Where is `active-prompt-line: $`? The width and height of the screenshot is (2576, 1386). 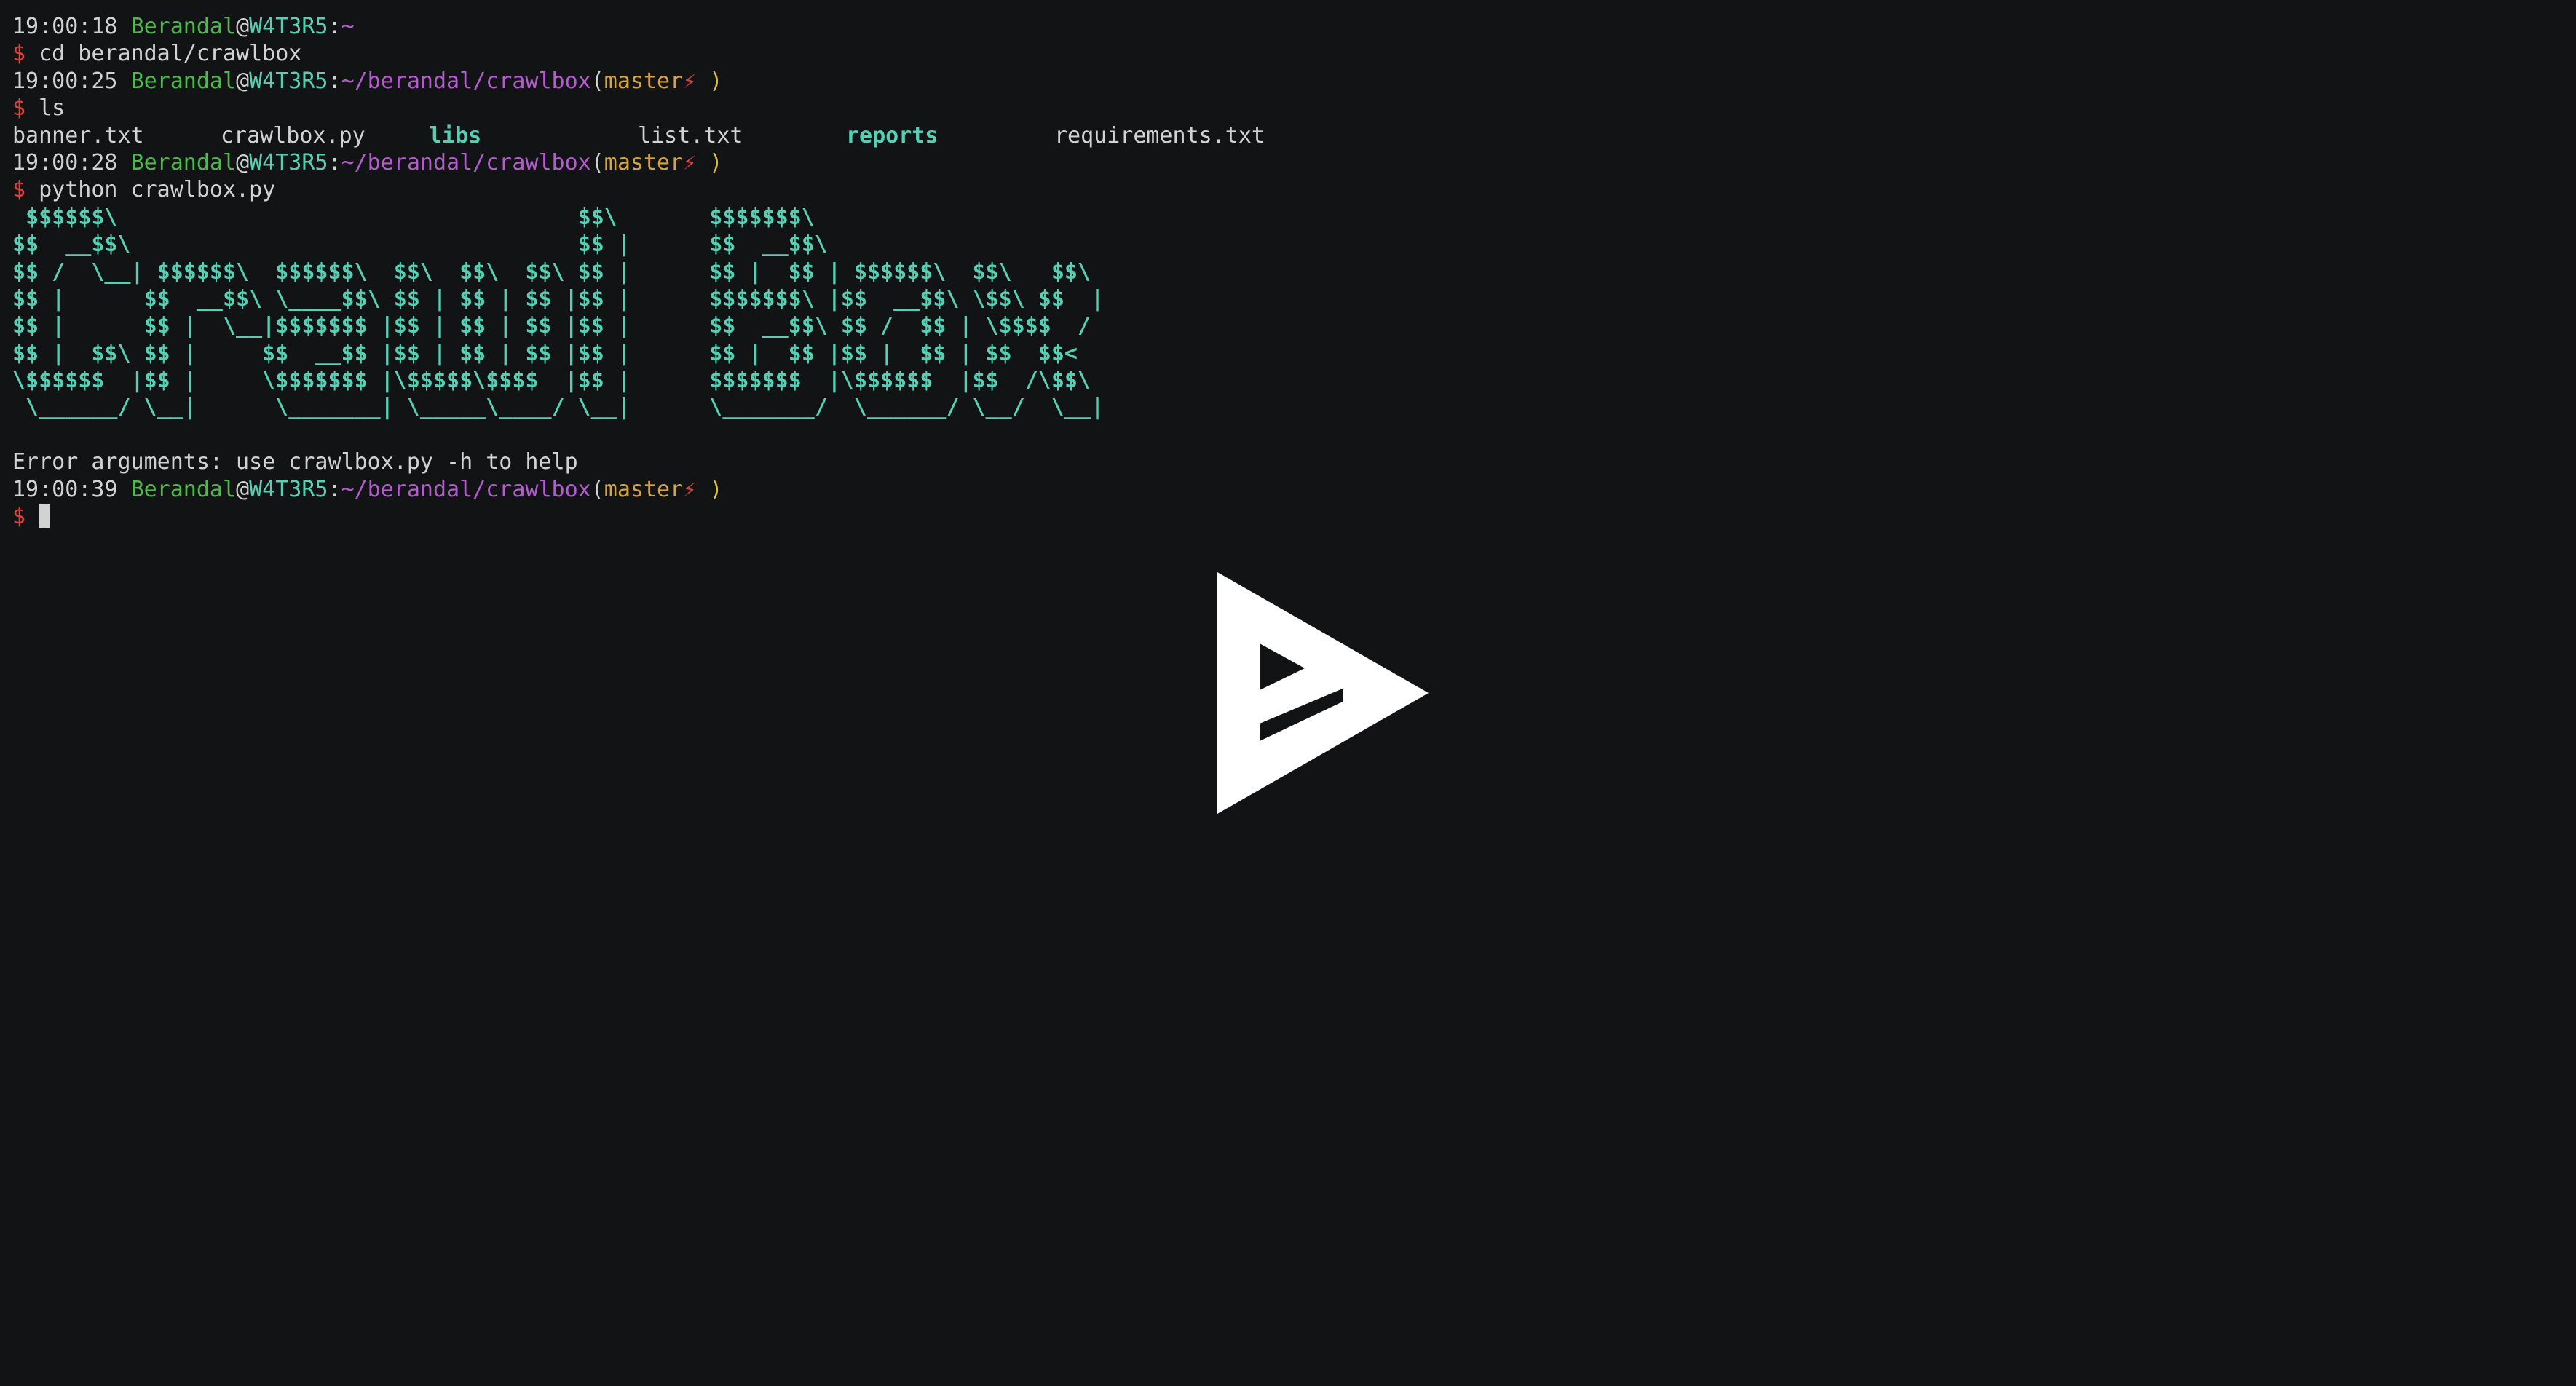 active-prompt-line: $ is located at coordinates (639, 516).